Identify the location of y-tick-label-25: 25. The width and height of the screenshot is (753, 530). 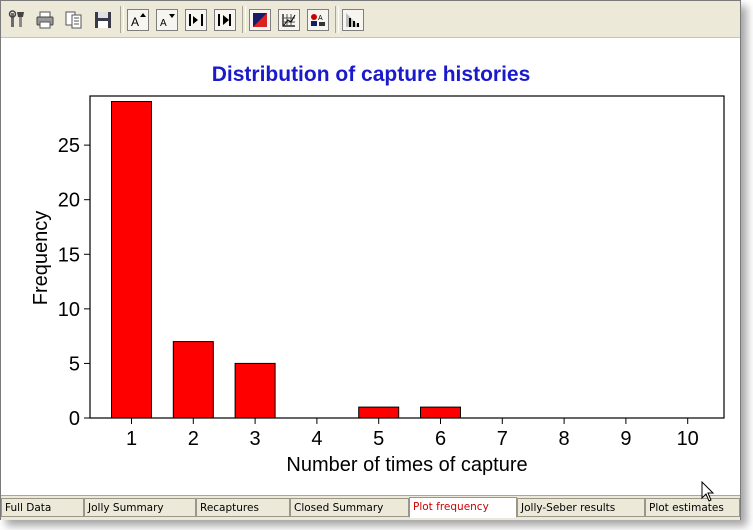
(69, 146).